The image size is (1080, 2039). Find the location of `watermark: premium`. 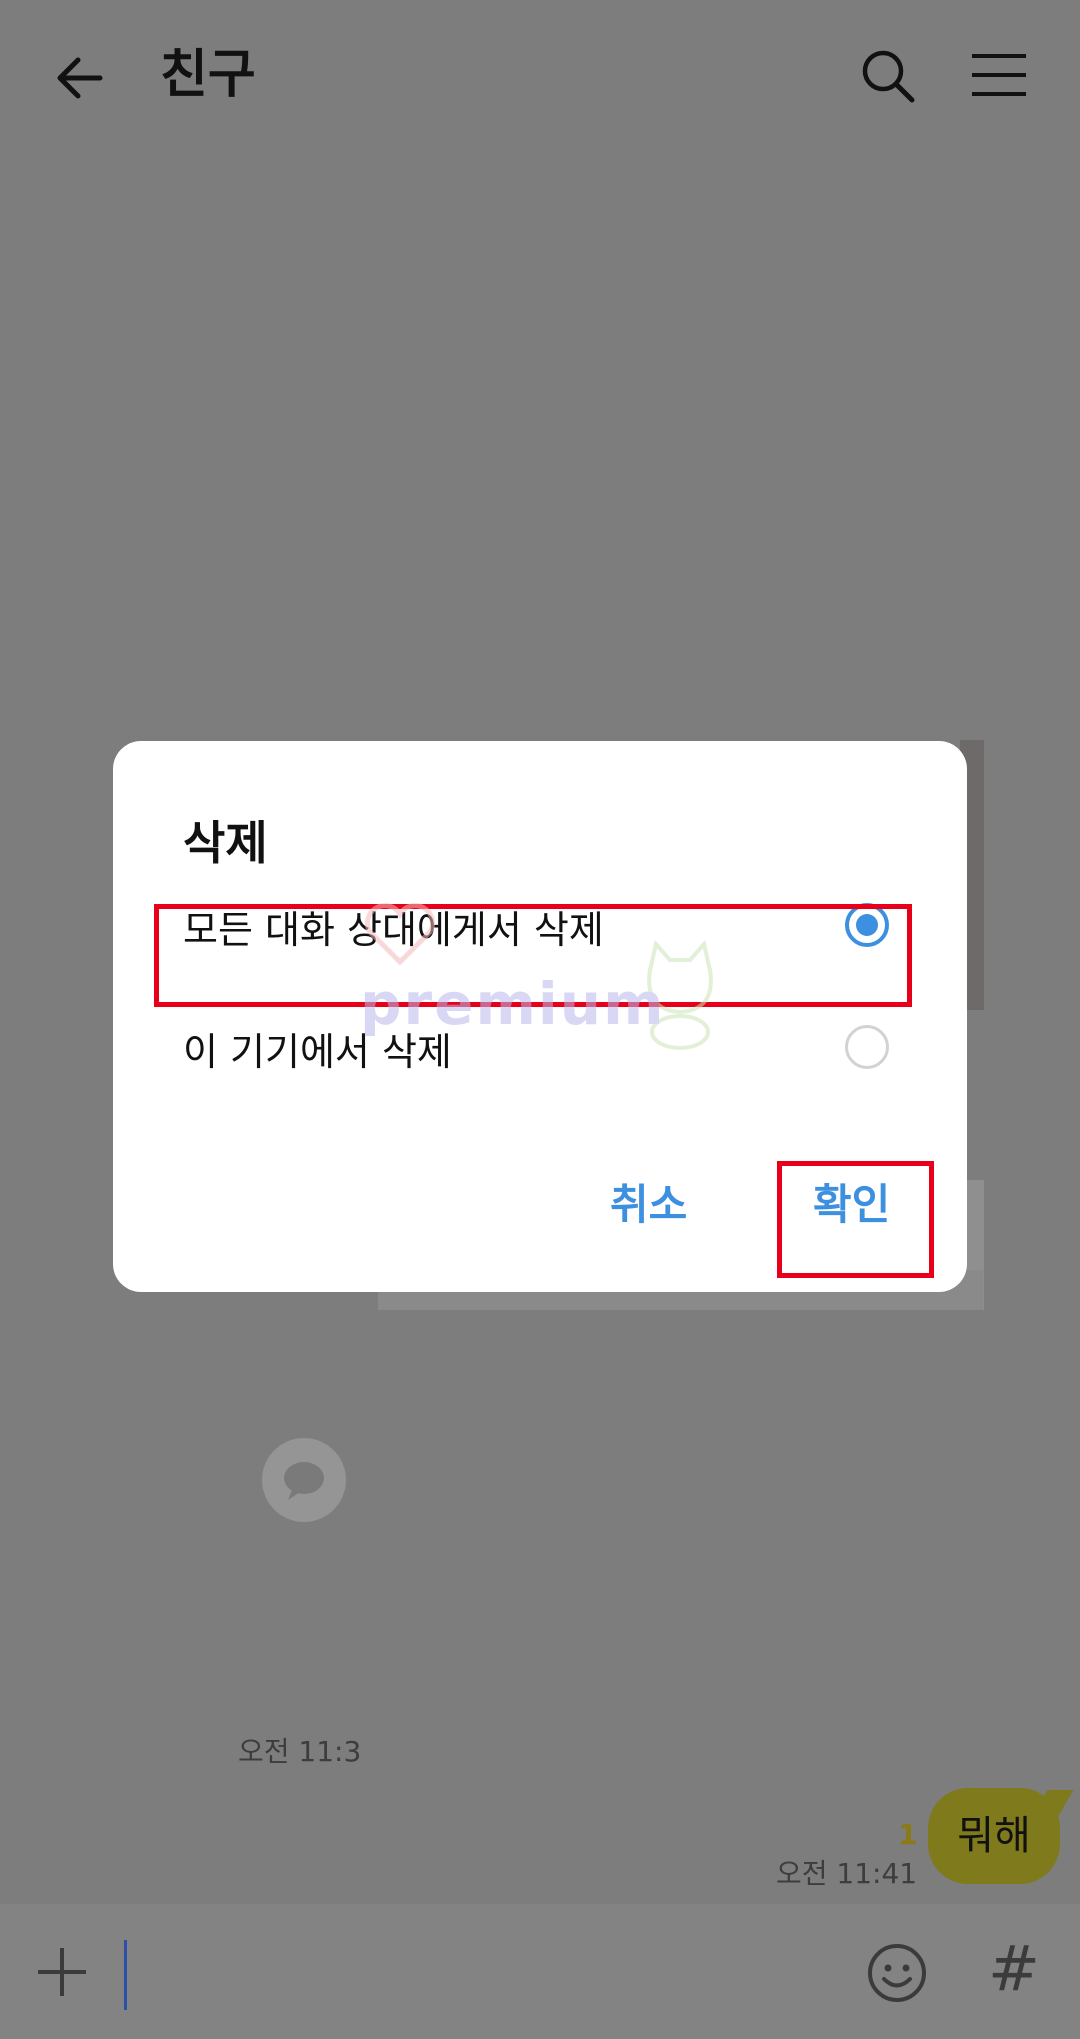

watermark: premium is located at coordinates (550, 980).